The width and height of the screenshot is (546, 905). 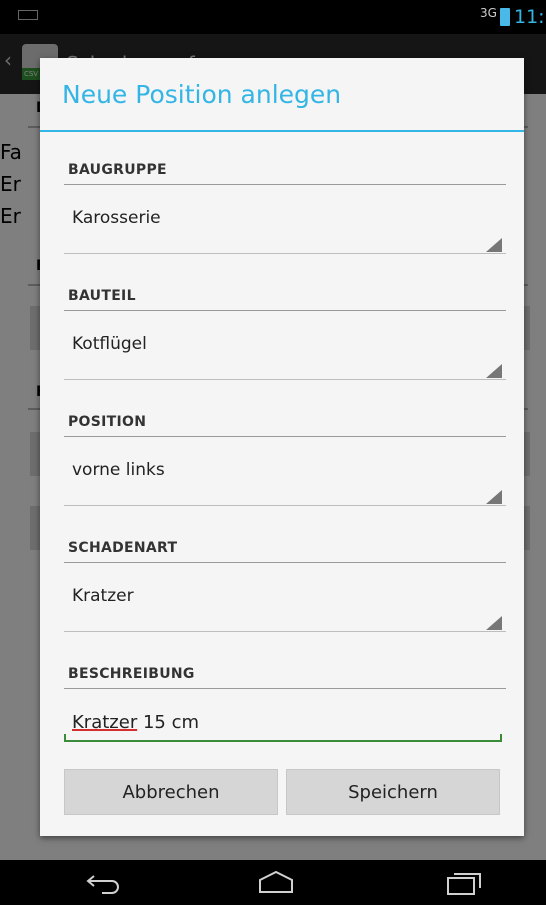 What do you see at coordinates (285, 481) in the screenshot?
I see `position-spinner: vorne links` at bounding box center [285, 481].